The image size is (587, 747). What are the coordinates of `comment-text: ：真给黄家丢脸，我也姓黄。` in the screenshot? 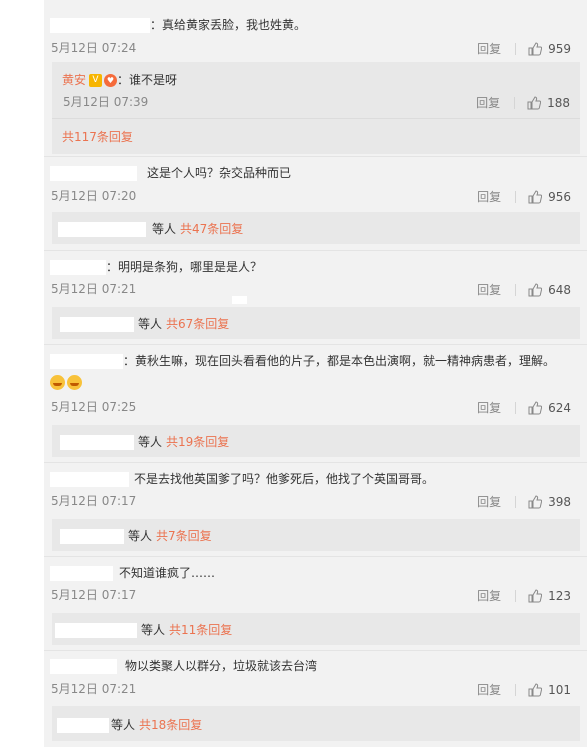 It's located at (228, 25).